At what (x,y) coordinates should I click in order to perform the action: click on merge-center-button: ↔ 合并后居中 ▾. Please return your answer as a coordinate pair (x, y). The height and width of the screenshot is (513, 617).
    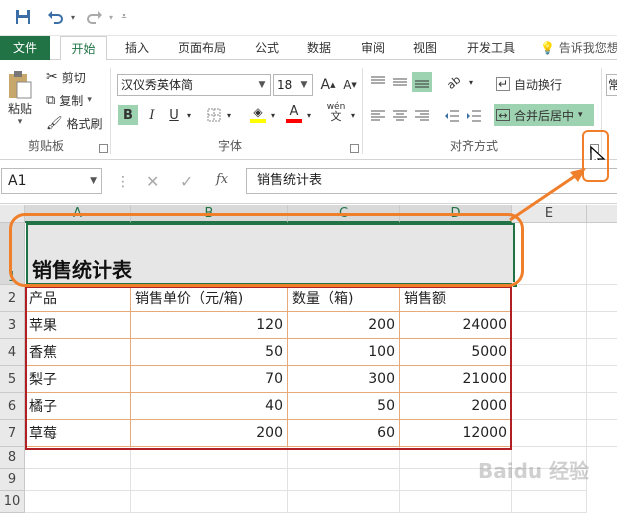
    Looking at the image, I should click on (544, 115).